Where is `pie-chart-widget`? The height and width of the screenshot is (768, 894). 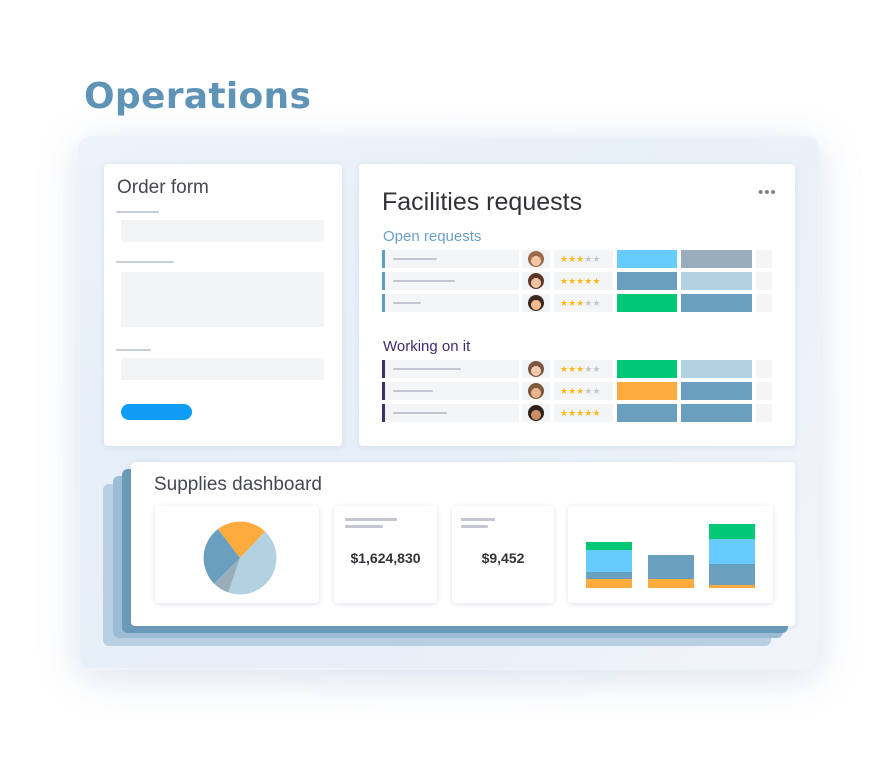
pie-chart-widget is located at coordinates (237, 554).